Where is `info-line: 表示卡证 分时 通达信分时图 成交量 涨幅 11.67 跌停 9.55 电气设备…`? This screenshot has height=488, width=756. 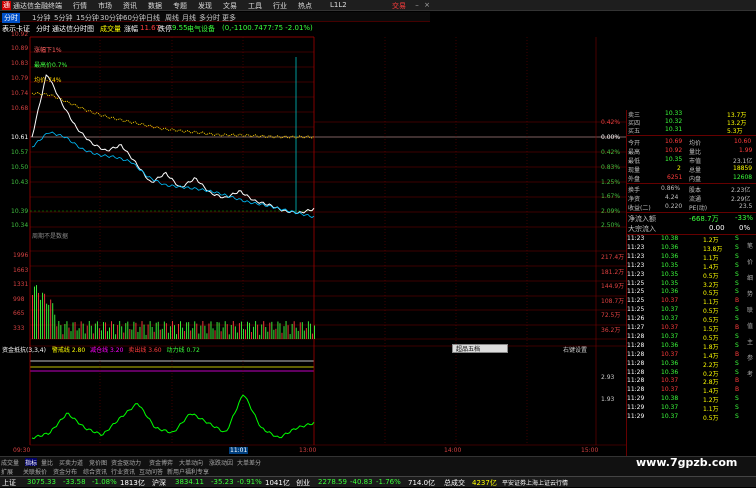
info-line: 表示卡证 分时 通达信分时图 成交量 涨幅 11.67 跌停 9.55 电气设备… is located at coordinates (215, 28).